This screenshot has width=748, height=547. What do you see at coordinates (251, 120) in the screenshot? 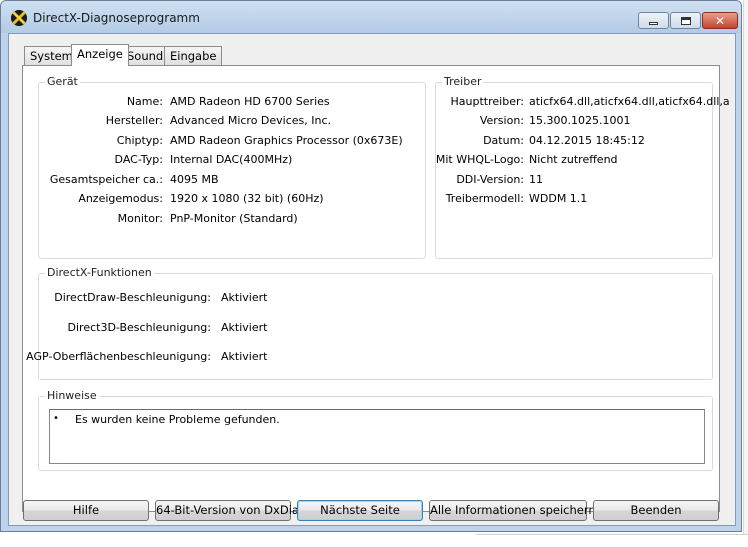
I see `device-value: Advanced Micro Devices, Inc.` at bounding box center [251, 120].